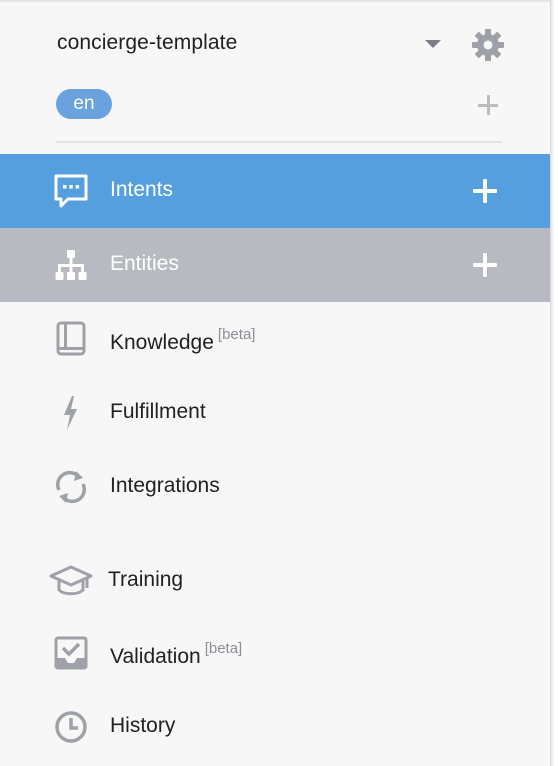 The image size is (558, 766). What do you see at coordinates (485, 265) in the screenshot?
I see `add-entity-plus-icon` at bounding box center [485, 265].